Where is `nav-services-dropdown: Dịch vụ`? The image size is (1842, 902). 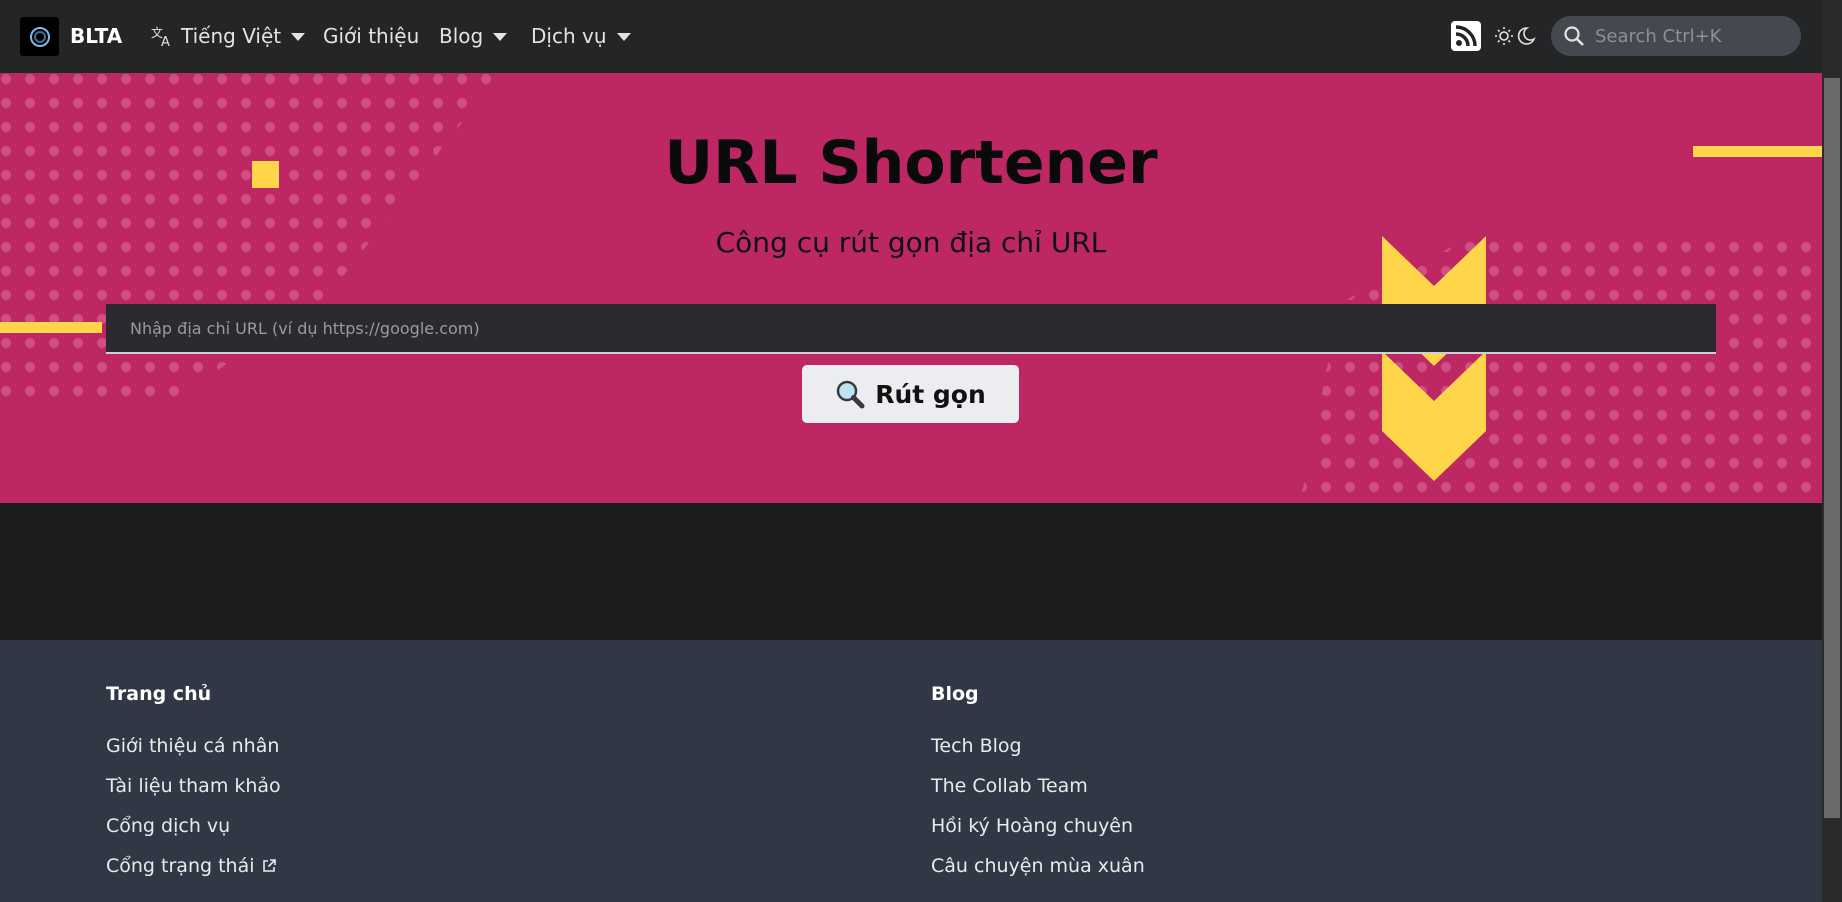 nav-services-dropdown: Dịch vụ is located at coordinates (581, 36).